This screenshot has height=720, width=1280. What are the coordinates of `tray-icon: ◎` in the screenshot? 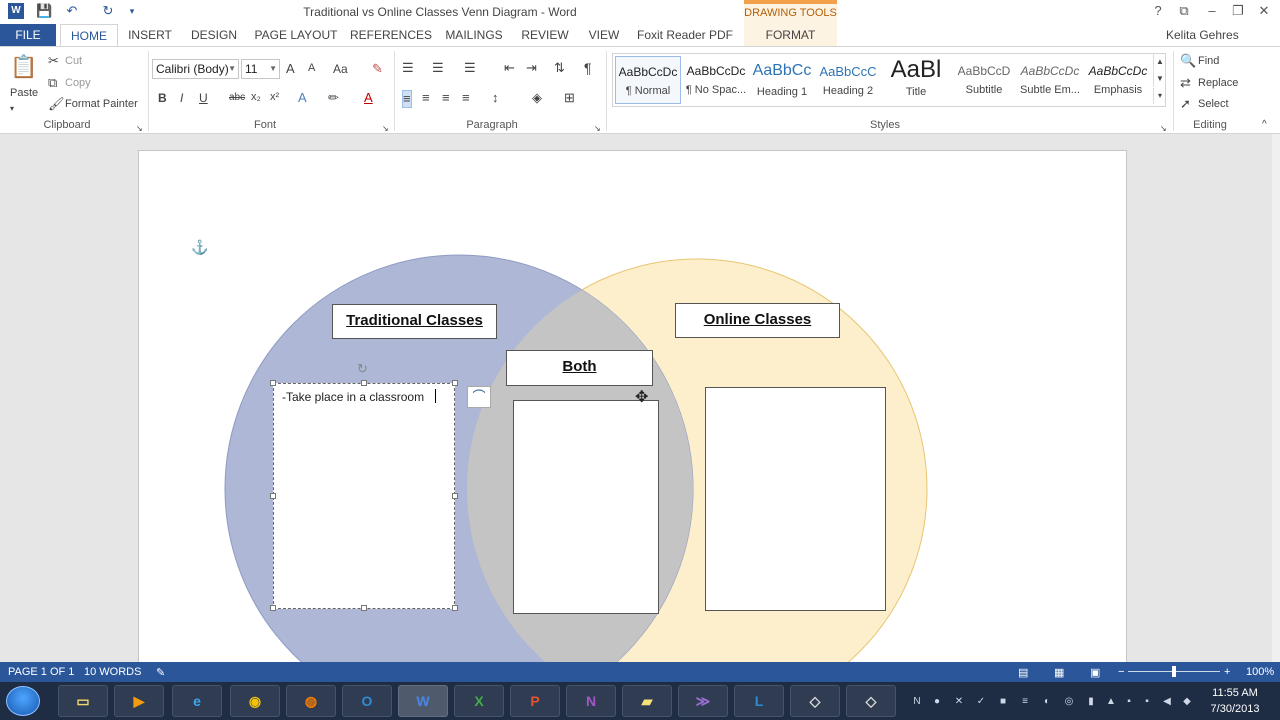 It's located at (1069, 702).